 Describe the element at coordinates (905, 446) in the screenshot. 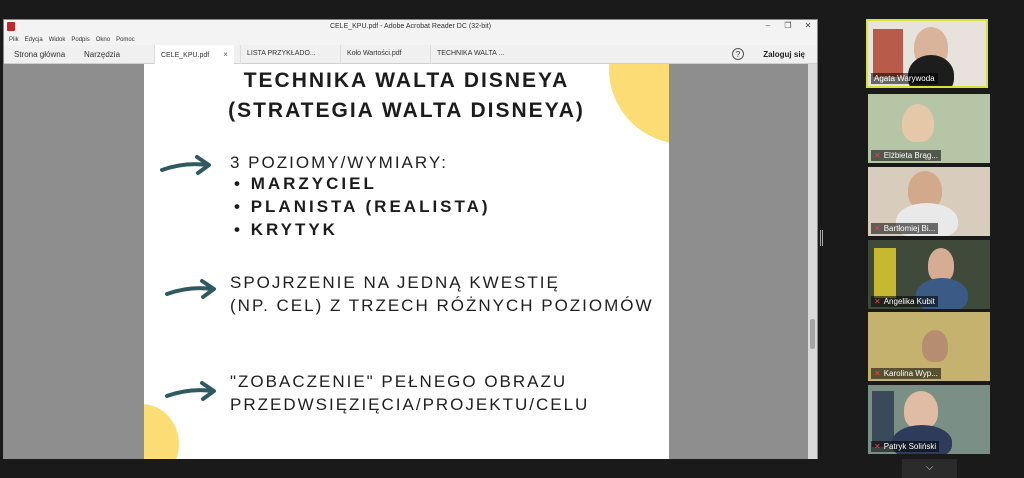

I see `participant-name: ✕ Patryk Soliński` at that location.